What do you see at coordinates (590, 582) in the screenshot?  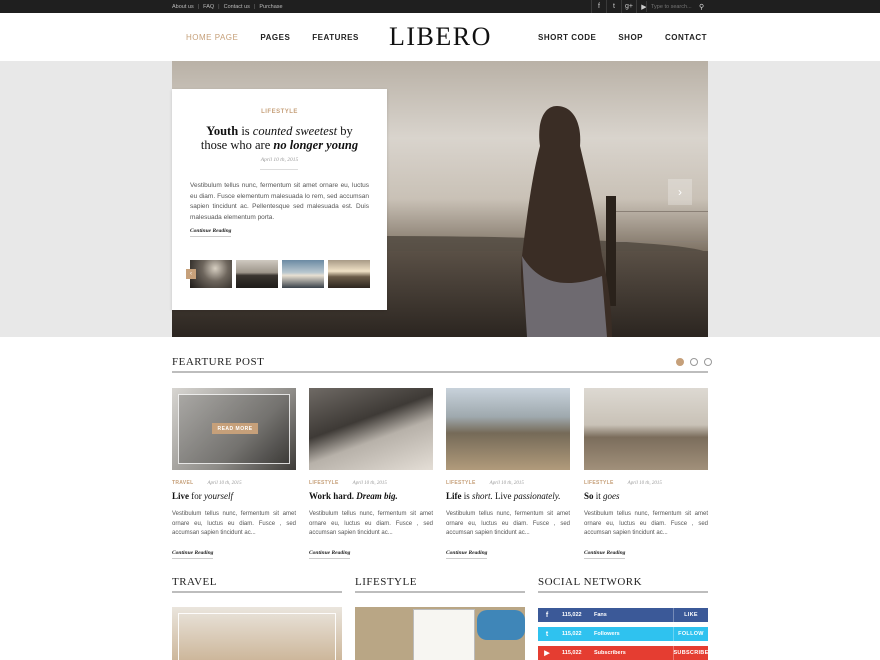 I see `social-section-title: SOCIAL NETWORK` at bounding box center [590, 582].